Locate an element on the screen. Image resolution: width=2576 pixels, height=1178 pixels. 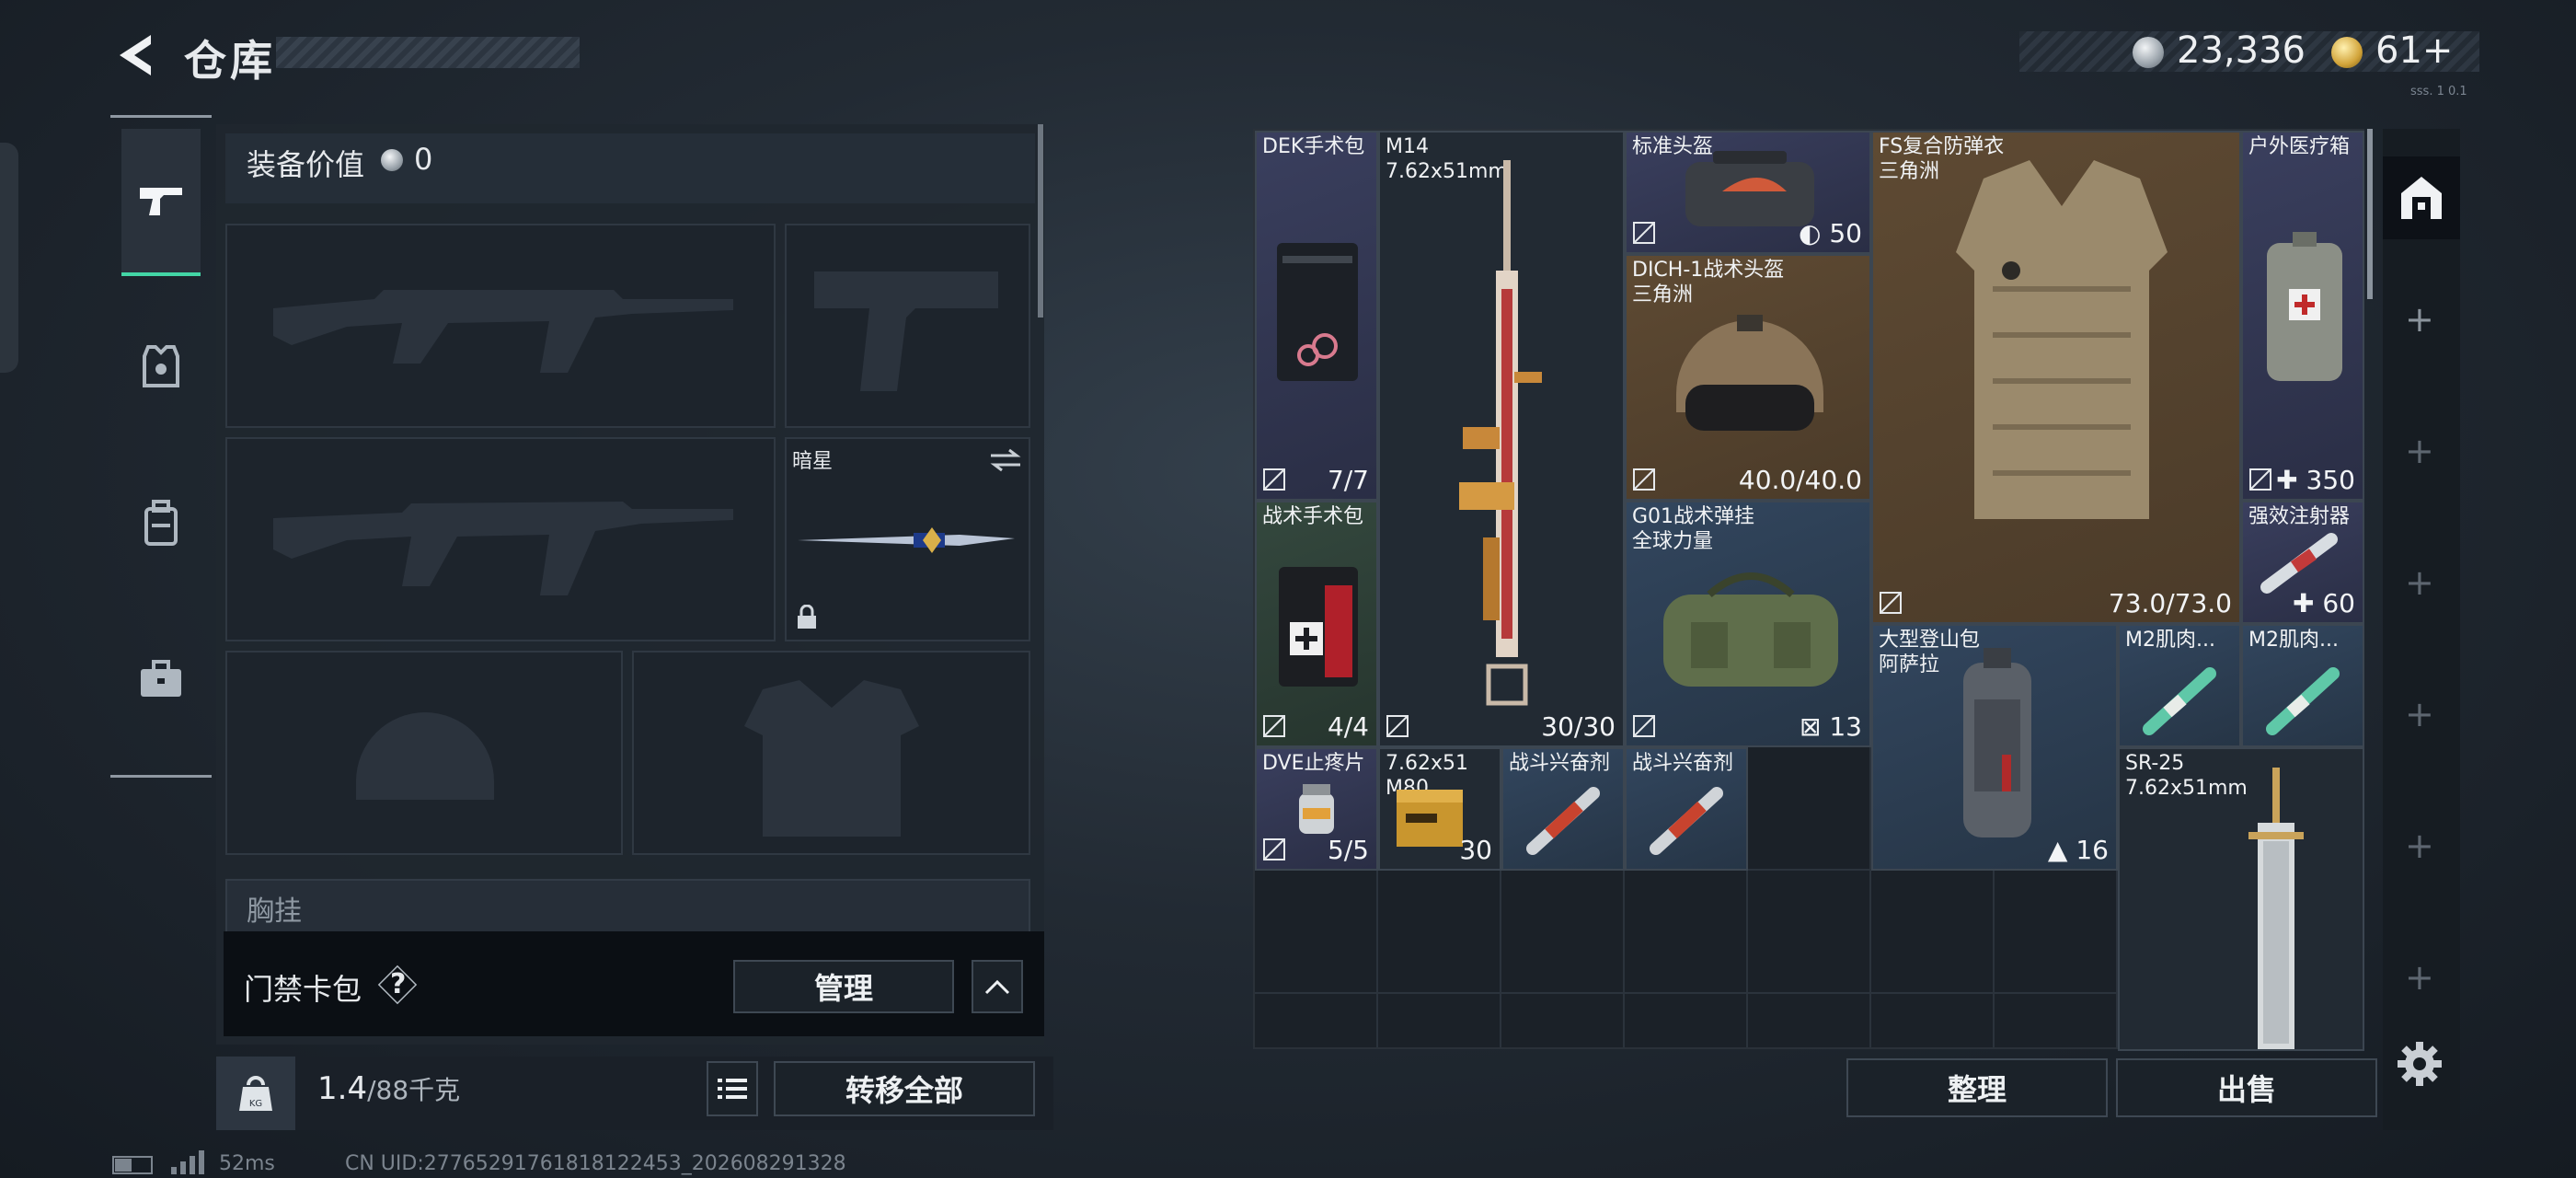
list-icon is located at coordinates (732, 1089).